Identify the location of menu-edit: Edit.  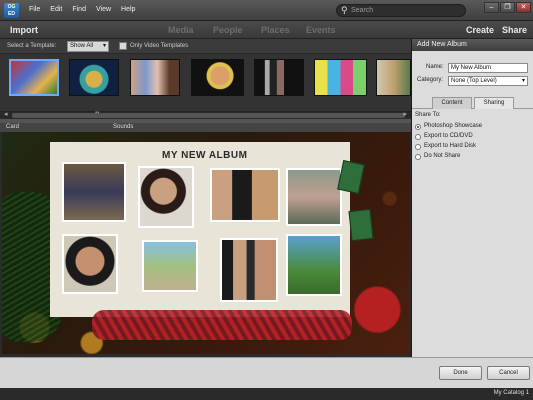
(56, 9).